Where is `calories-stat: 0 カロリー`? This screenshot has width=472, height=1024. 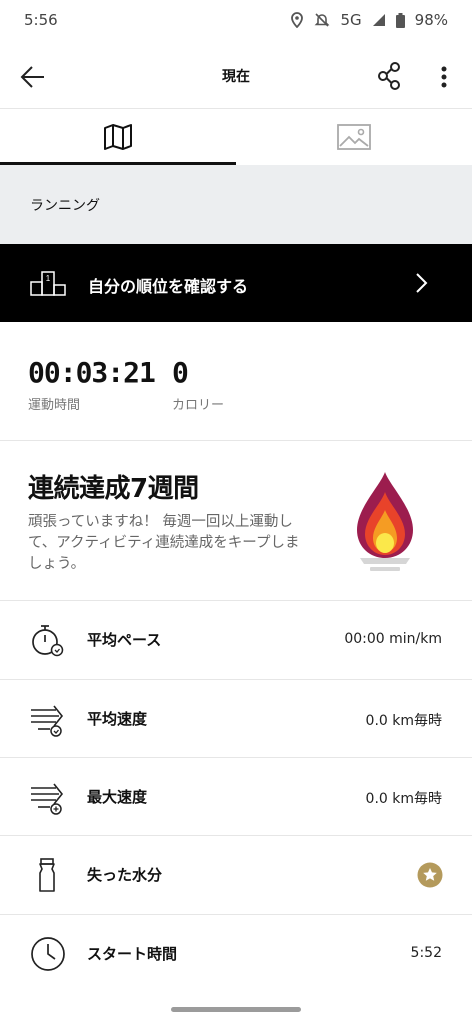
calories-stat: 0 カロリー is located at coordinates (198, 384).